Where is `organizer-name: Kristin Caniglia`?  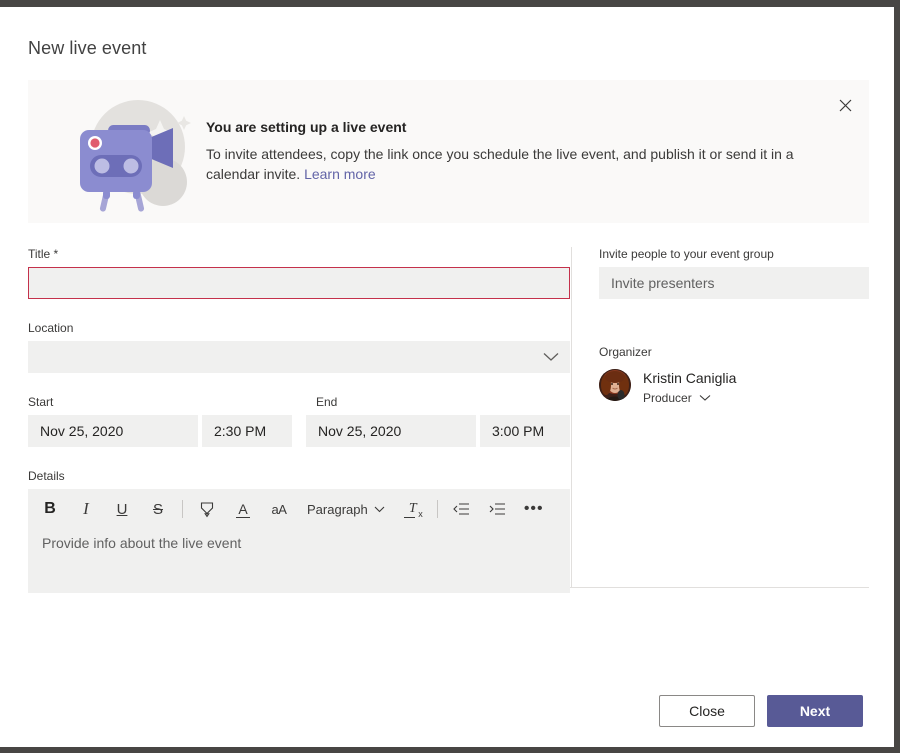
organizer-name: Kristin Caniglia is located at coordinates (690, 378).